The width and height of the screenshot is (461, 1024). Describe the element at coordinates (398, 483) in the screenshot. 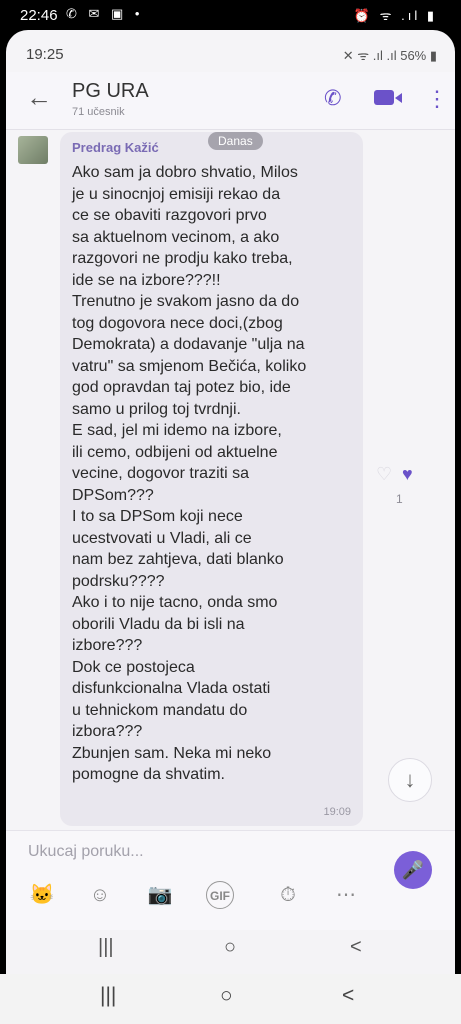

I see `reactions: ♡ ♥ 1` at that location.